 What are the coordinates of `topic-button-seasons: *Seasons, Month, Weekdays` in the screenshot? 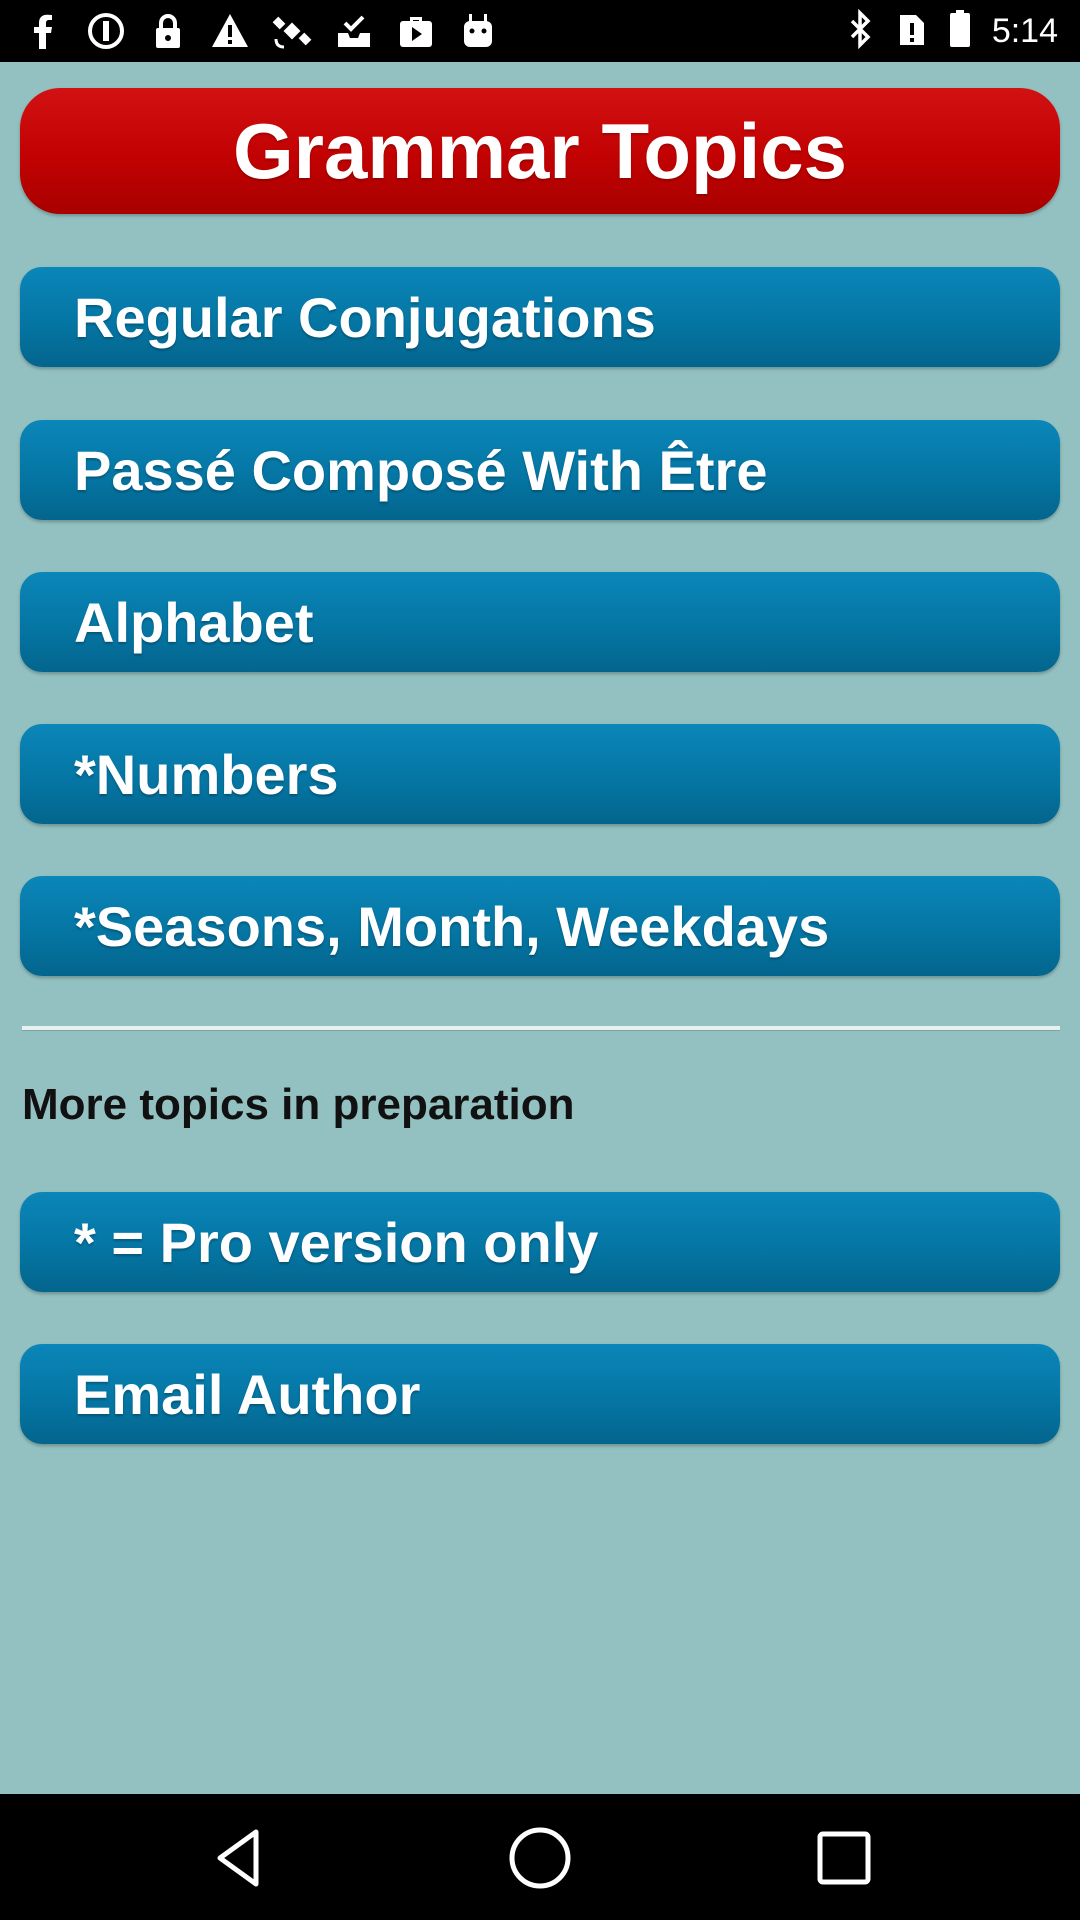 It's located at (540, 926).